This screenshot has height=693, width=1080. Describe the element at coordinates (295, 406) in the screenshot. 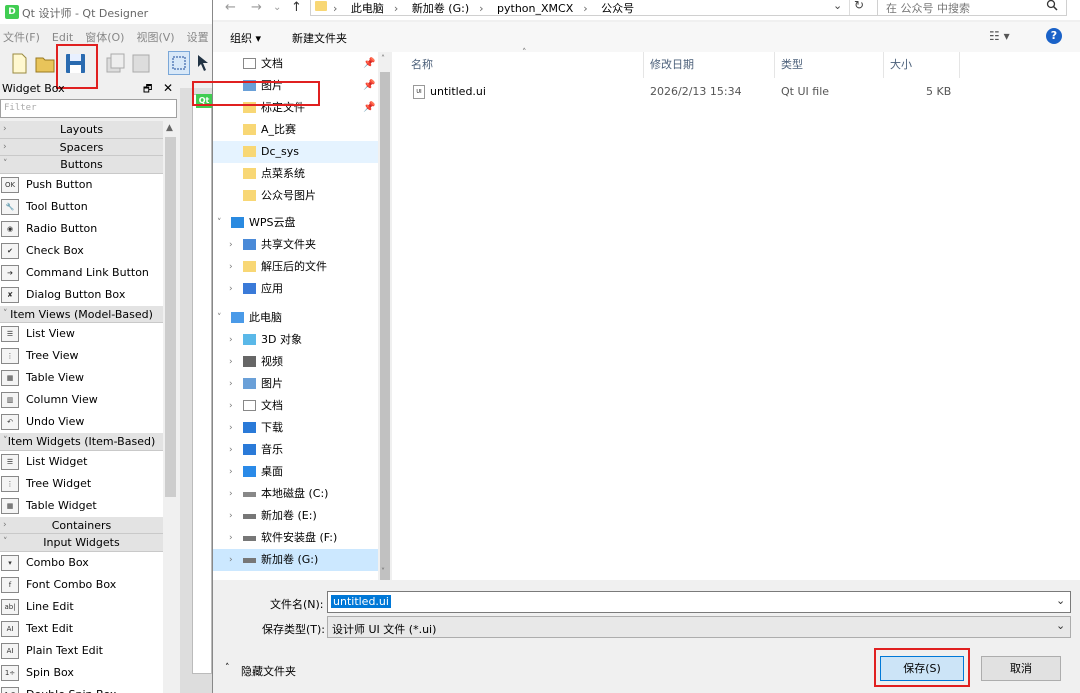

I see `nav-item: › 文档` at that location.